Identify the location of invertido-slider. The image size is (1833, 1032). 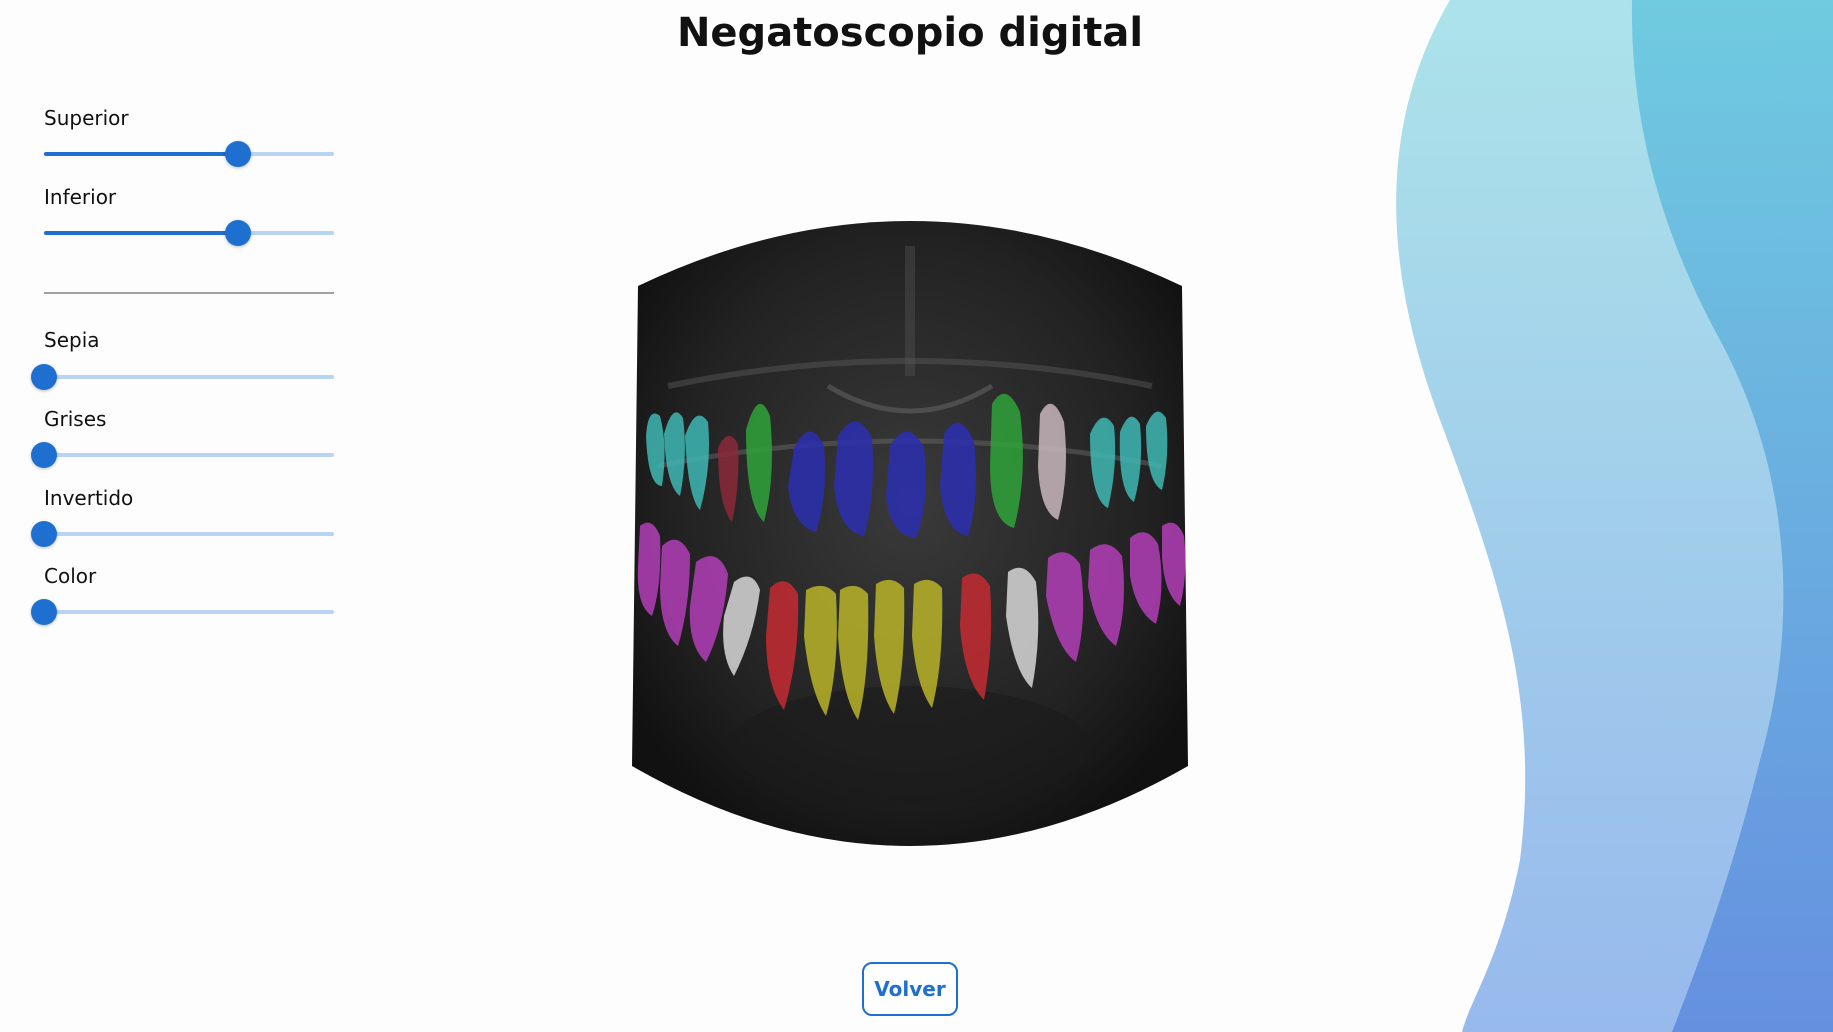
(182, 534).